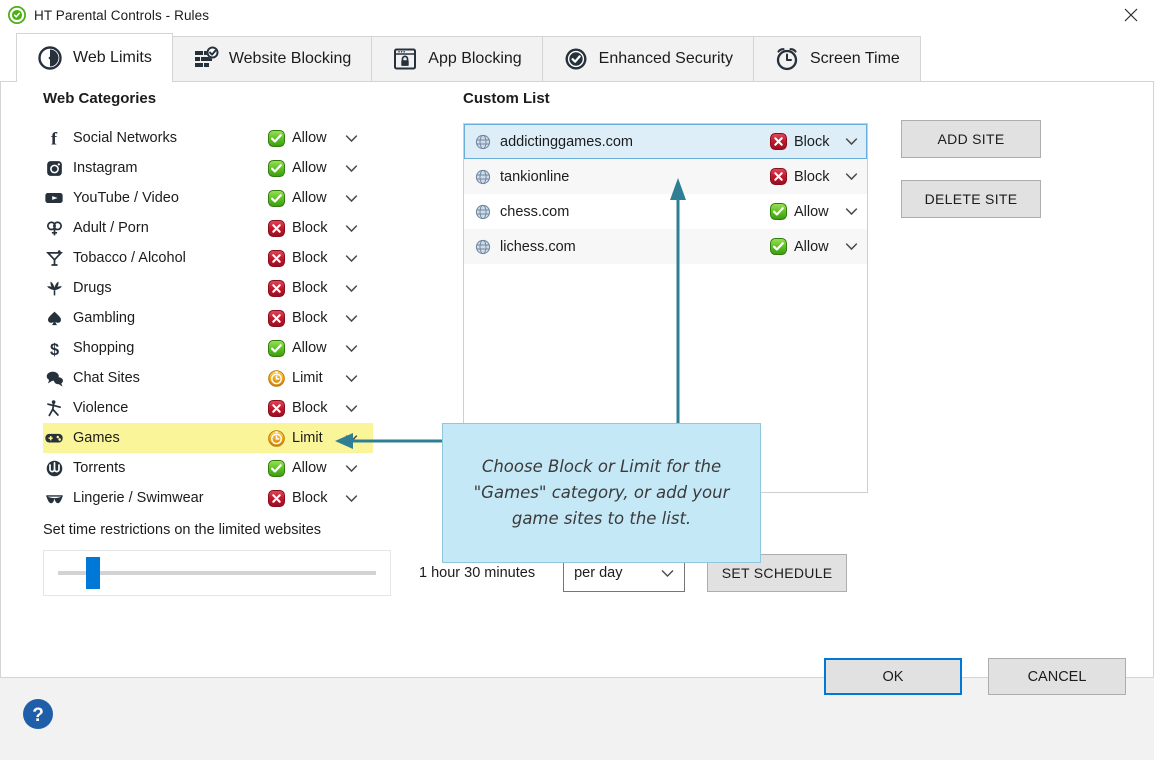 This screenshot has height=760, width=1154. I want to click on clock-pie-icon, so click(50, 58).